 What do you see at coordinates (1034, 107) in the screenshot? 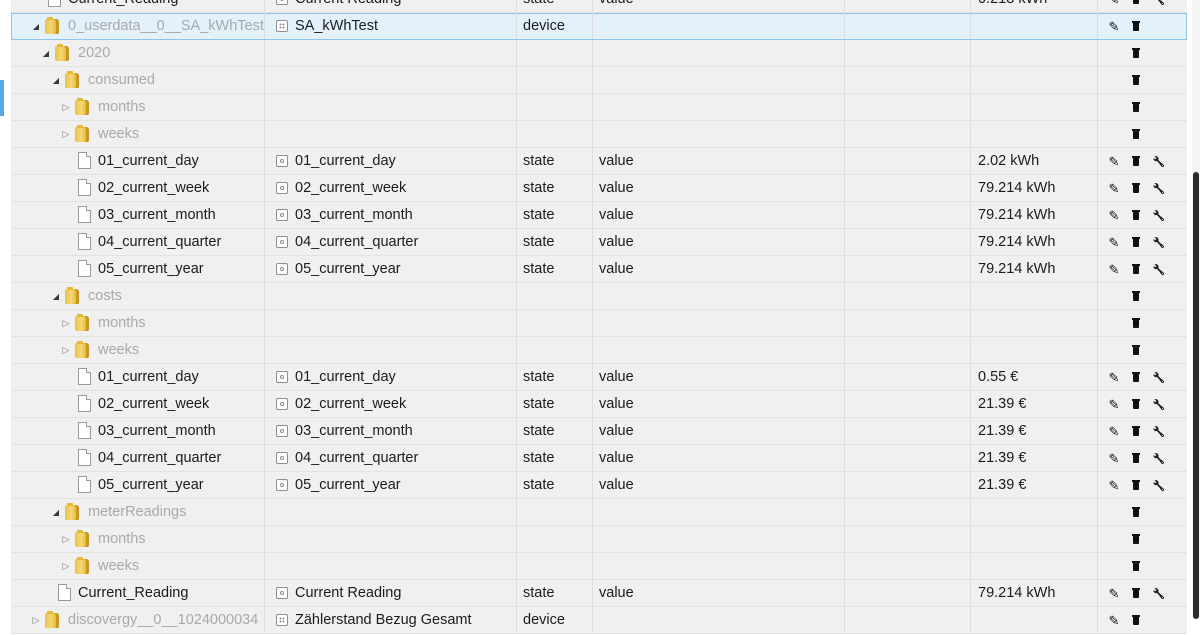
I see `column-val-cell` at bounding box center [1034, 107].